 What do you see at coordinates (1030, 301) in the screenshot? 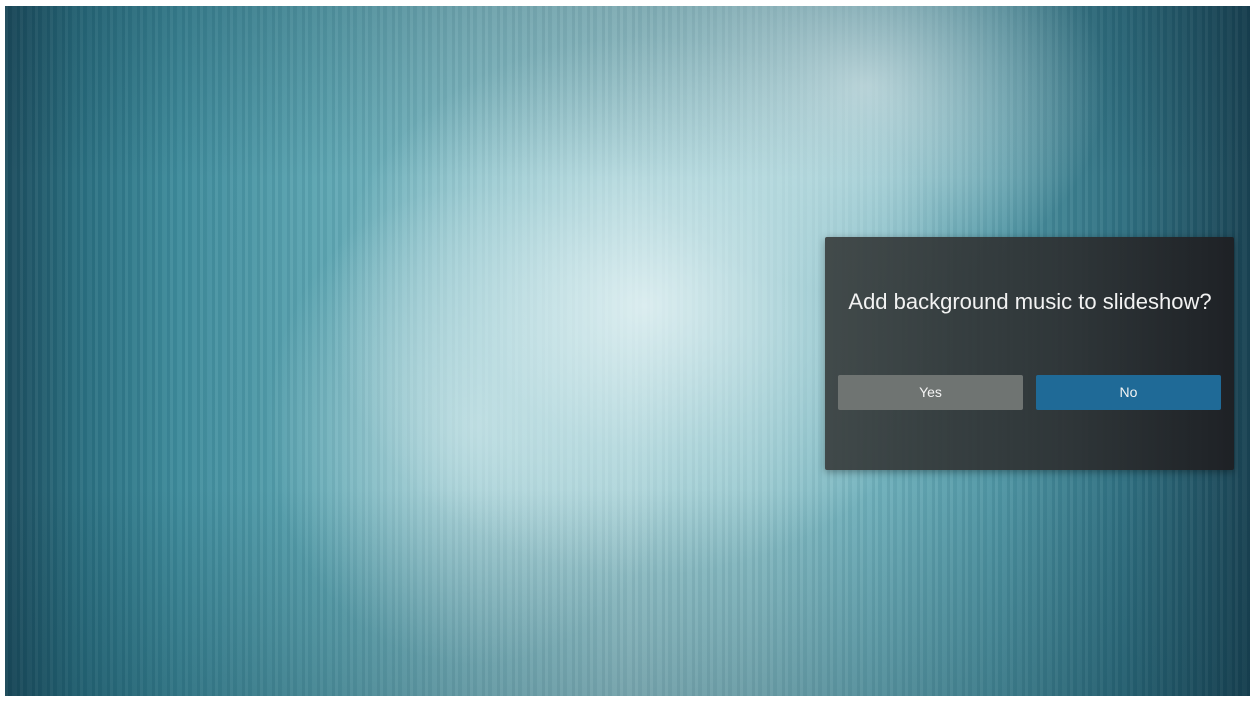
I see `dialog-question: Add background music to slideshow?` at bounding box center [1030, 301].